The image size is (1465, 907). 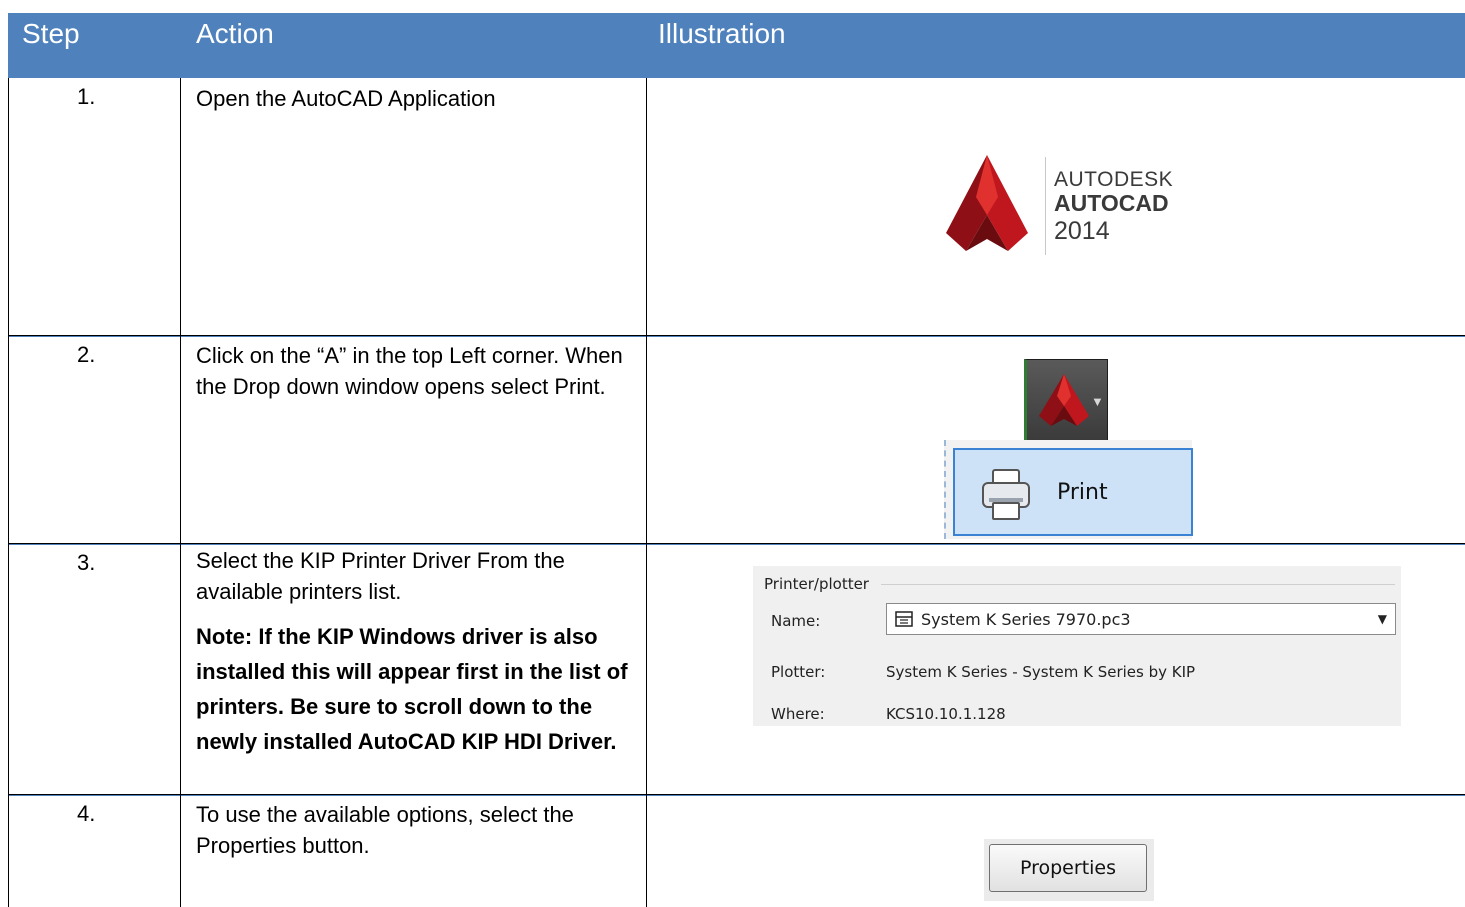 I want to click on application-dropdown-menu: Print, so click(x=1068, y=489).